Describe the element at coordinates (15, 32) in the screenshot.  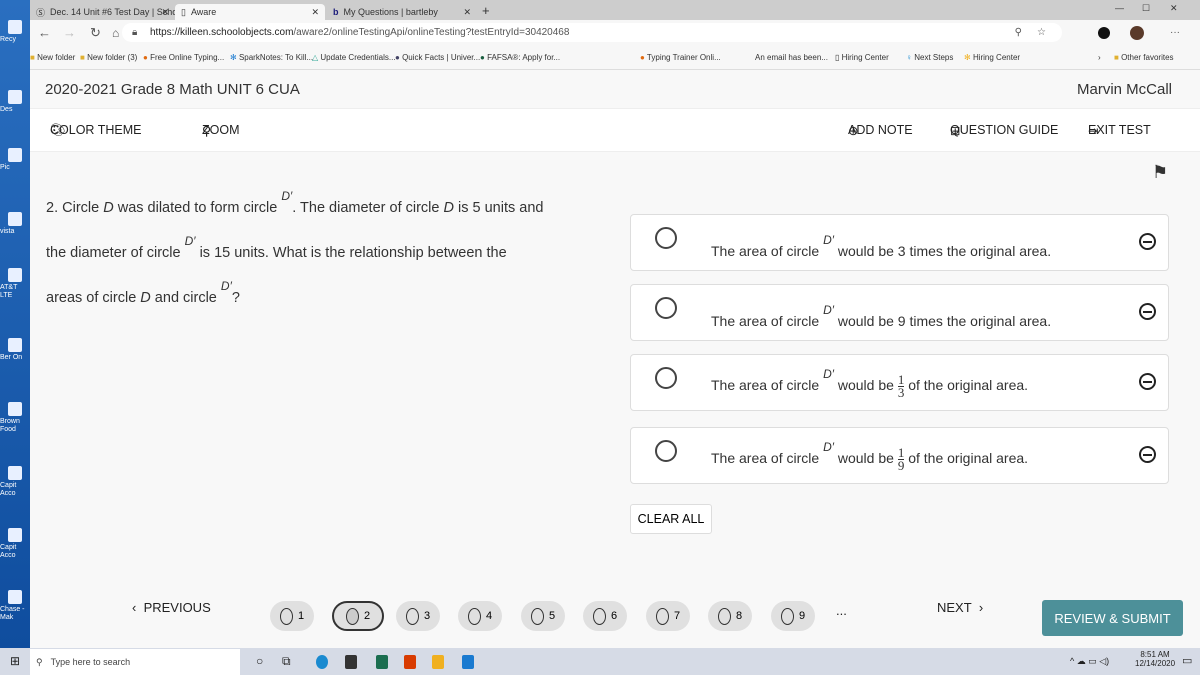
I see `desktop-icon: Recy` at that location.